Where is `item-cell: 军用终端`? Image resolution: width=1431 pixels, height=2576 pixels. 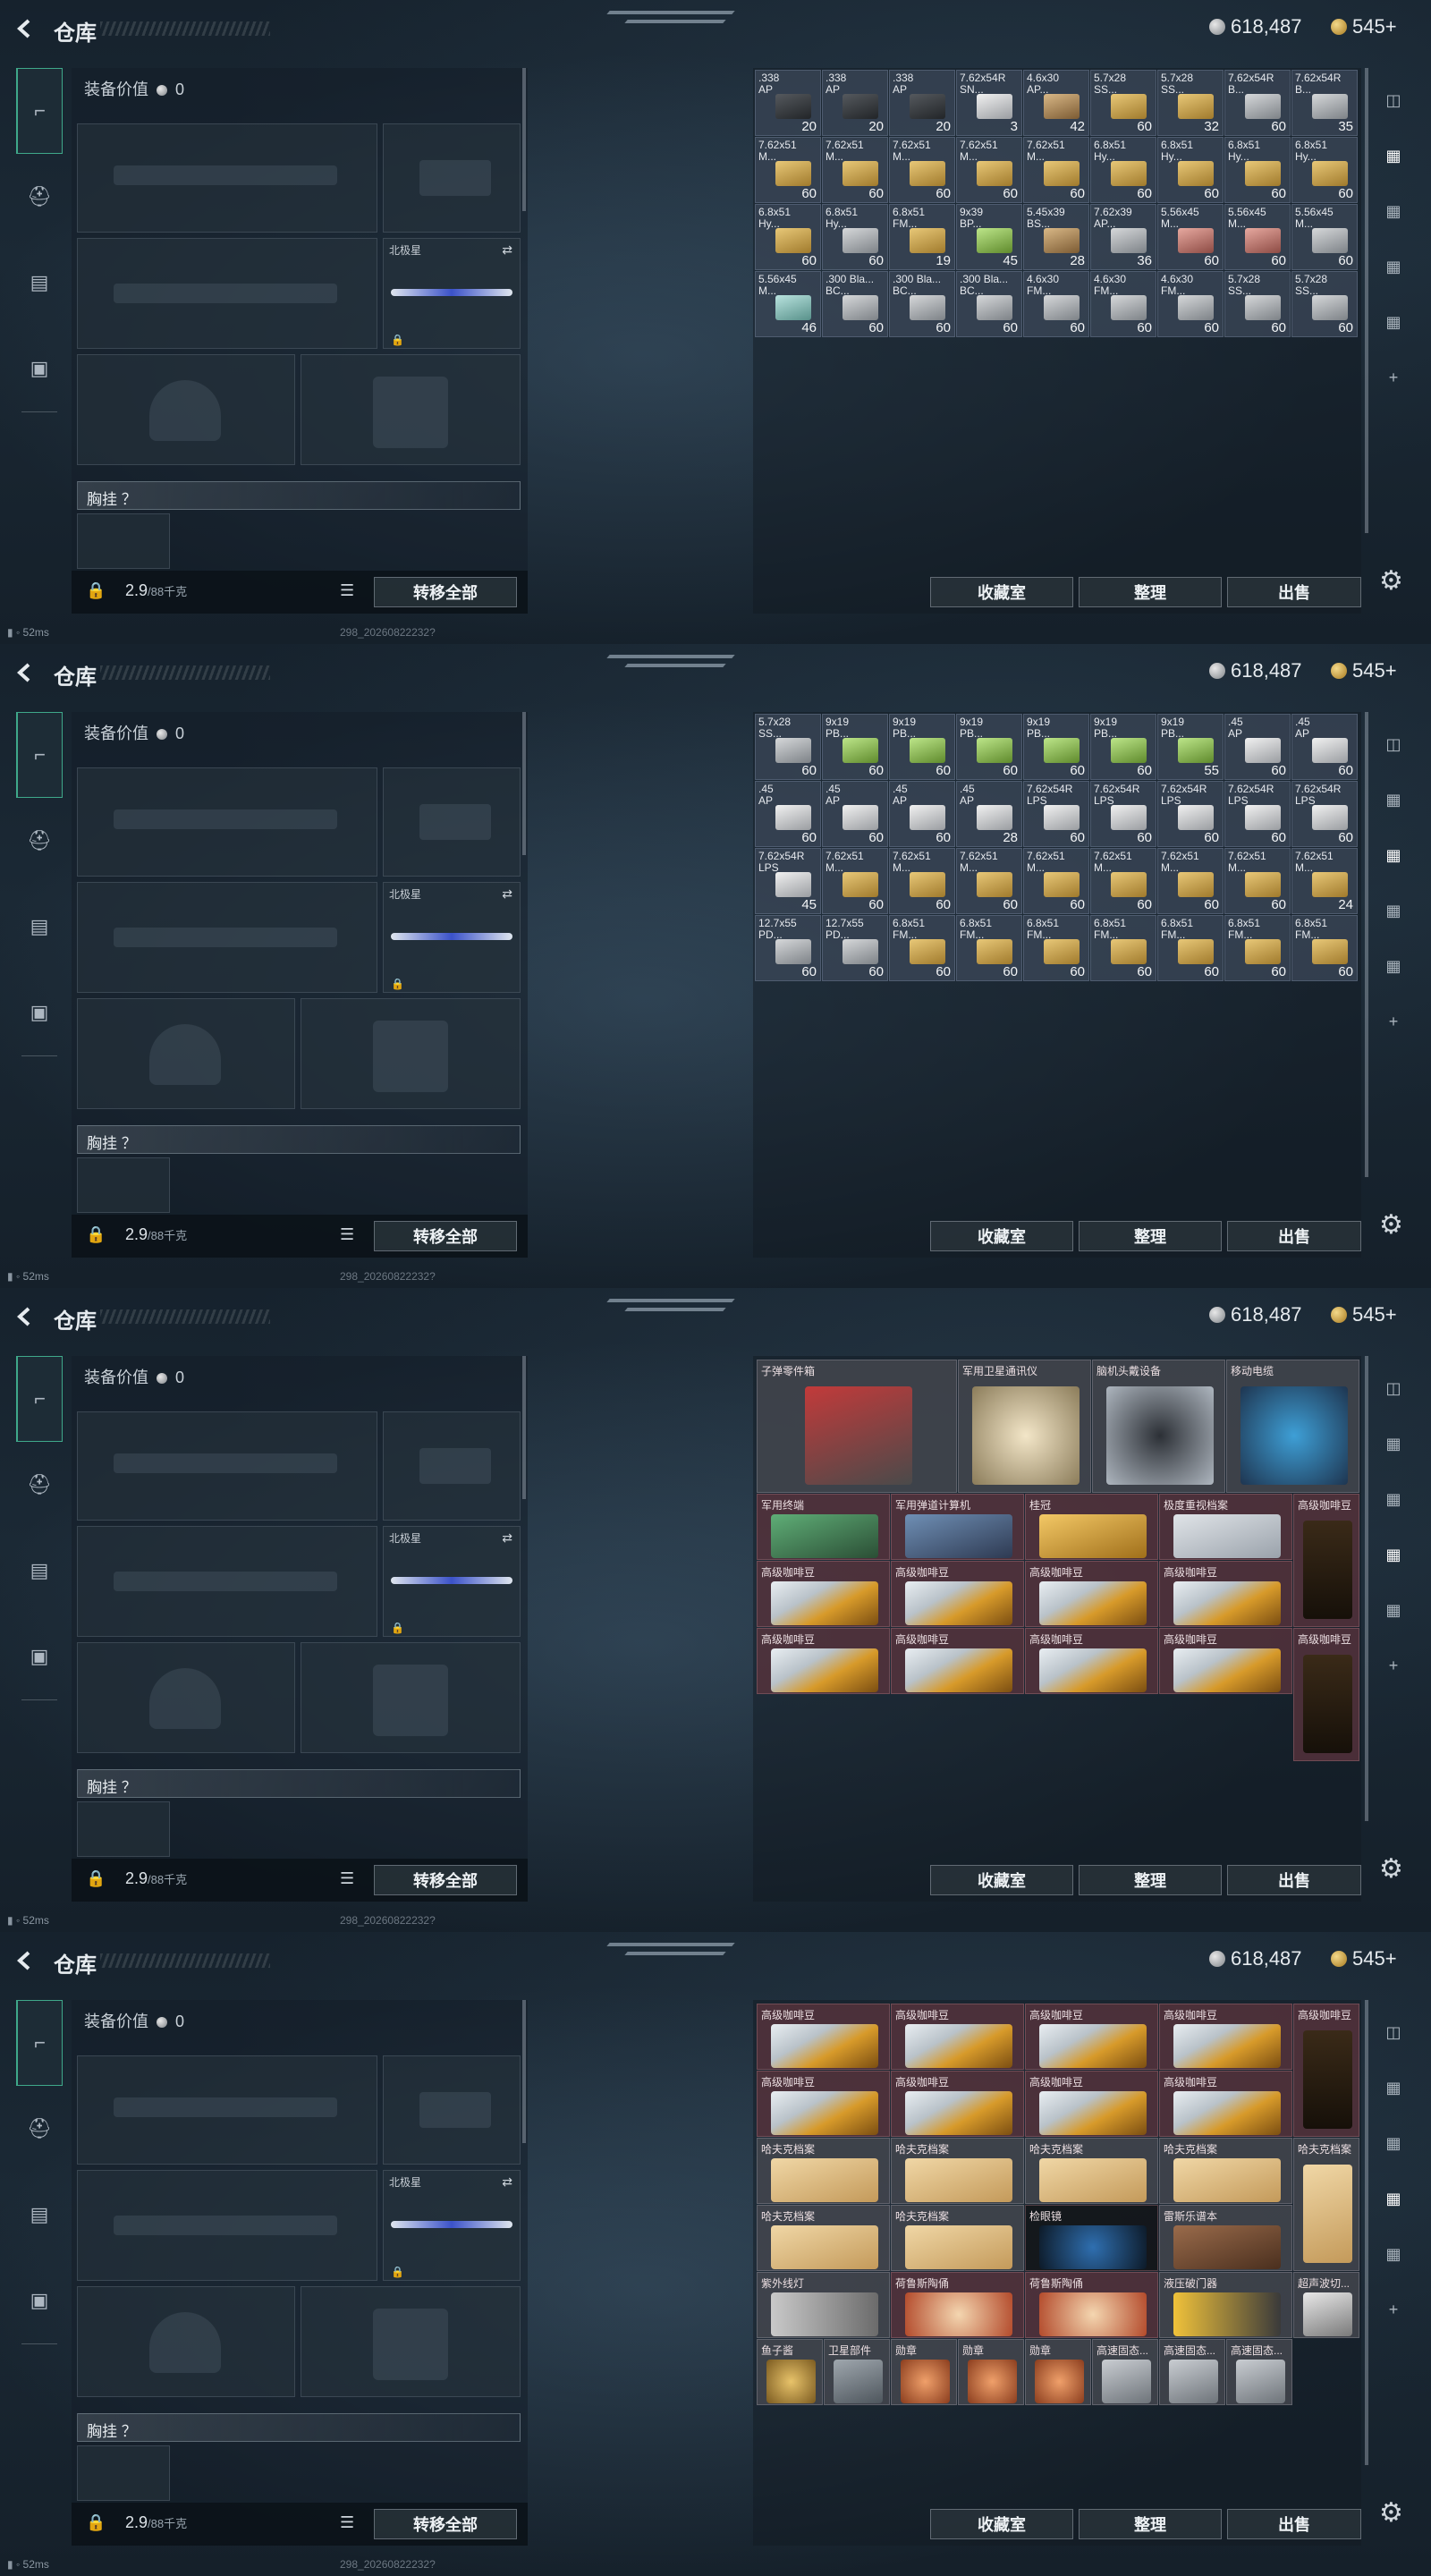
item-cell: 军用终端 is located at coordinates (823, 1527).